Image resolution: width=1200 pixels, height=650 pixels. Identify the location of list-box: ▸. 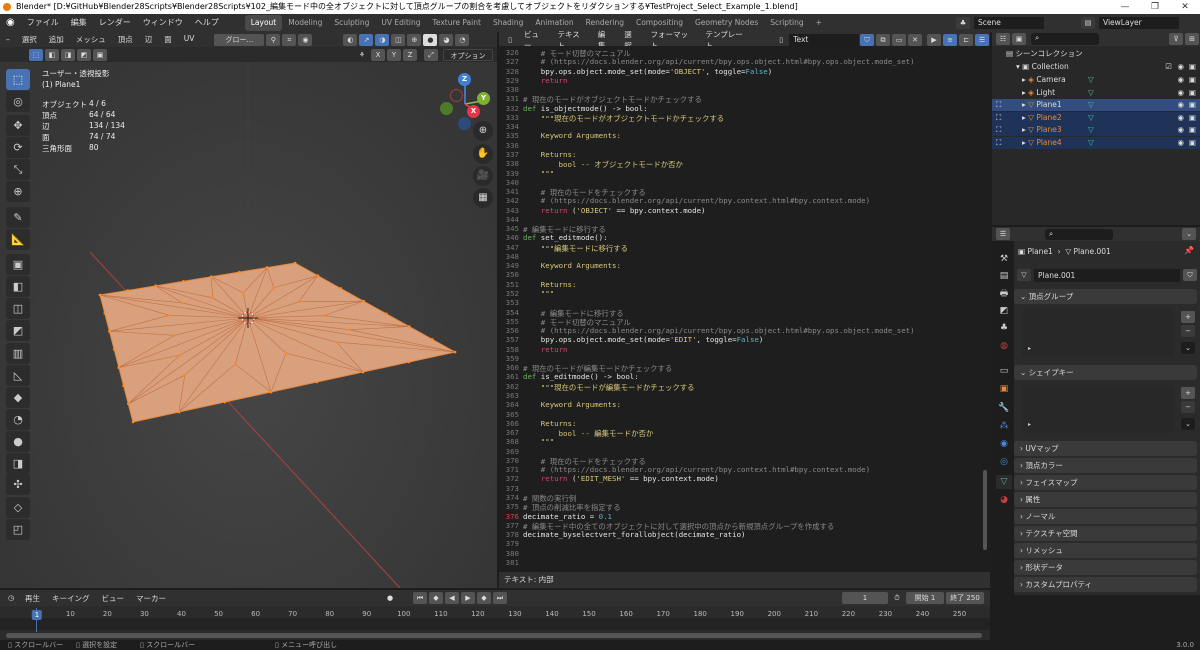
(1098, 409).